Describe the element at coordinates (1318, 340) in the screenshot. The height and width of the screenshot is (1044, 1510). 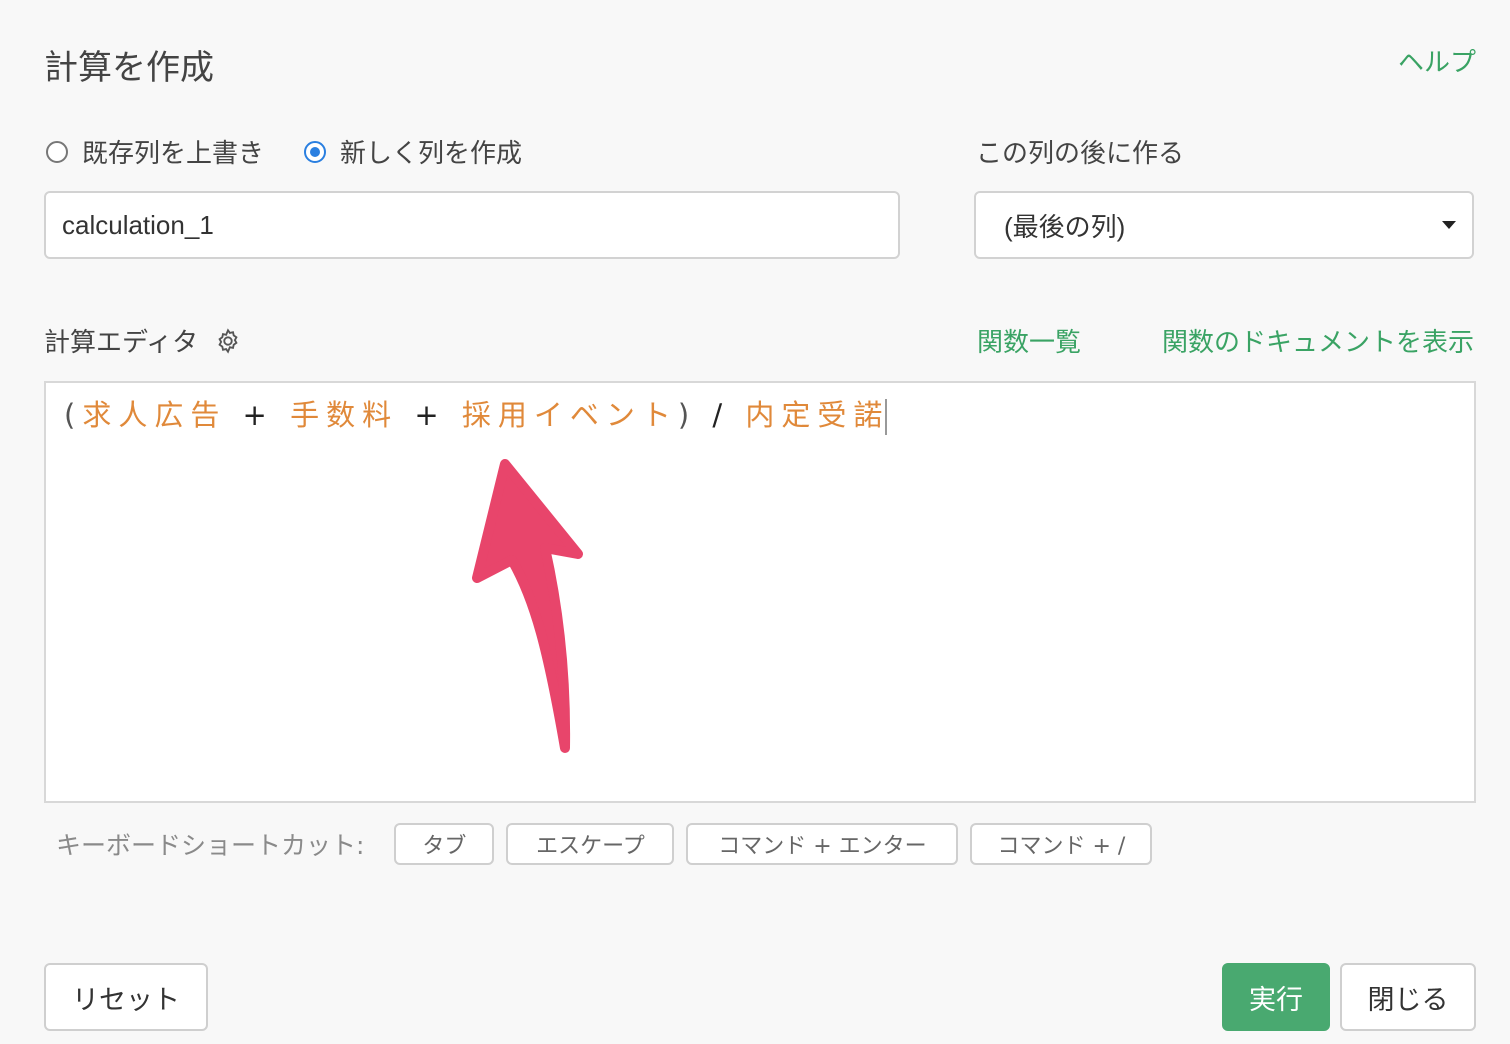
I see `function-docs-link: 関数のドキュメントを表示` at that location.